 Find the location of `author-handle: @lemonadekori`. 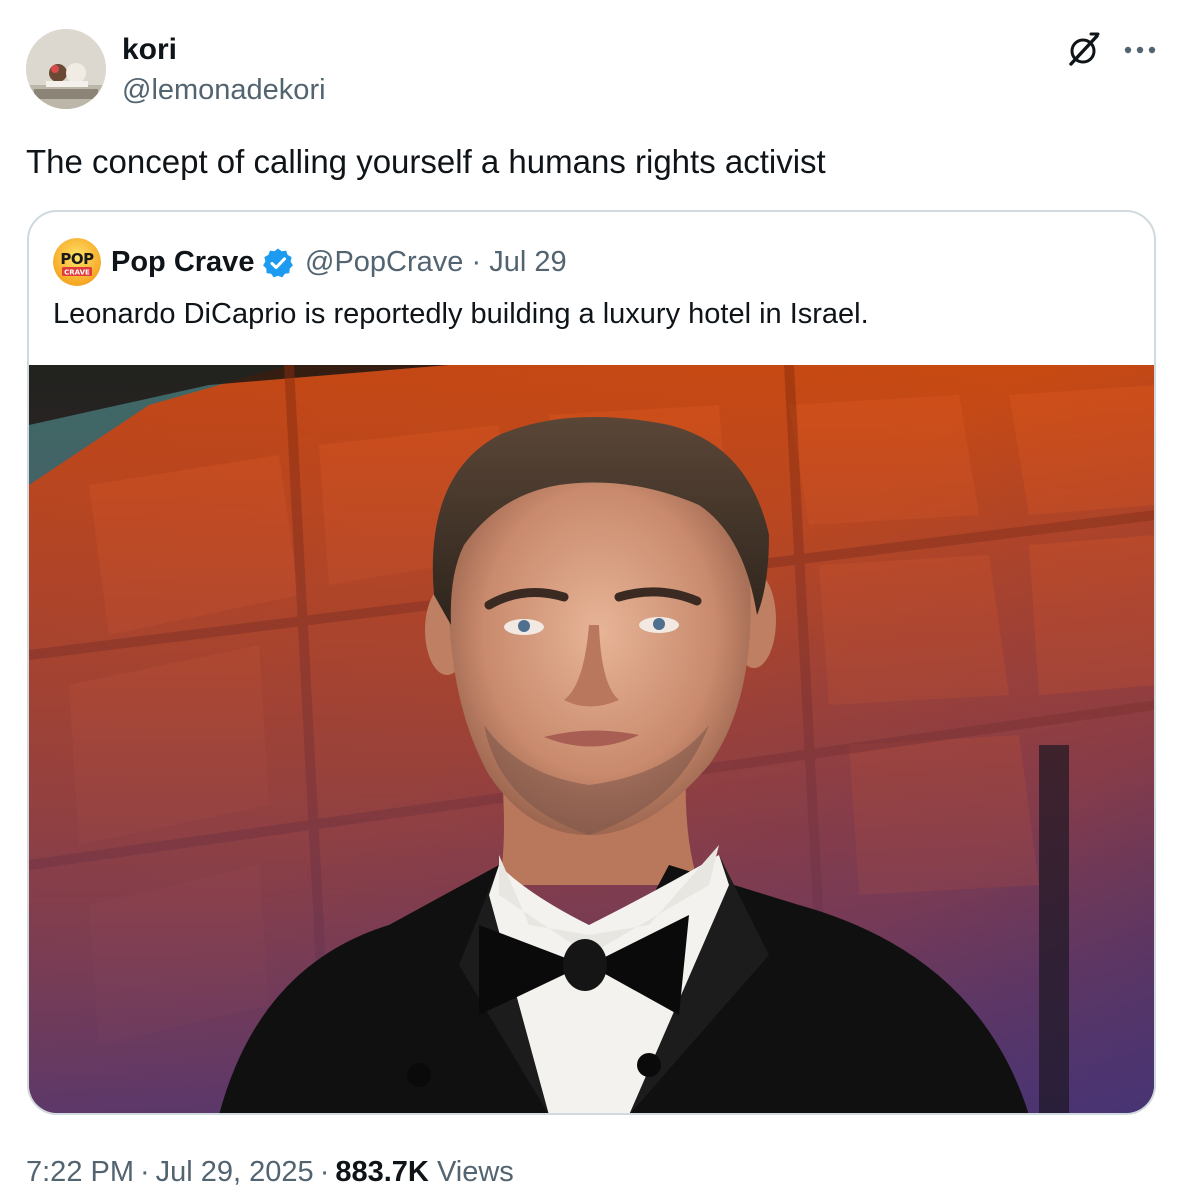

author-handle: @lemonadekori is located at coordinates (224, 90).